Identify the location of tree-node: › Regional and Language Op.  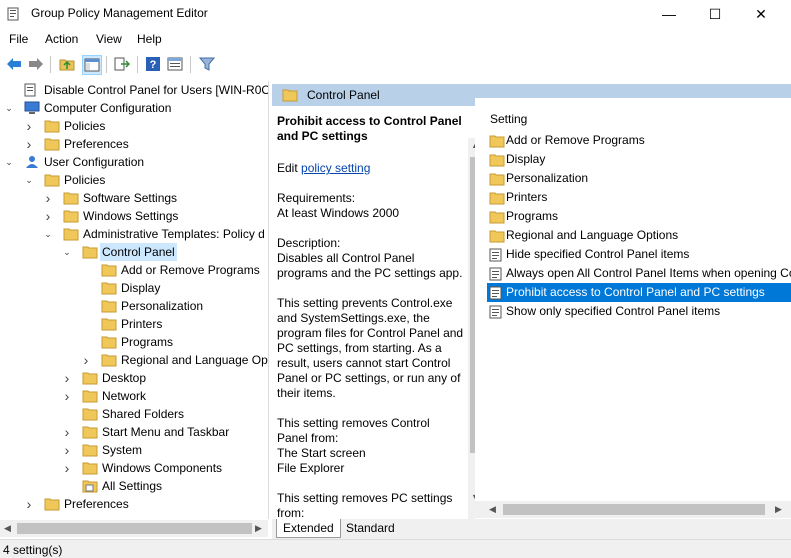
(134, 360).